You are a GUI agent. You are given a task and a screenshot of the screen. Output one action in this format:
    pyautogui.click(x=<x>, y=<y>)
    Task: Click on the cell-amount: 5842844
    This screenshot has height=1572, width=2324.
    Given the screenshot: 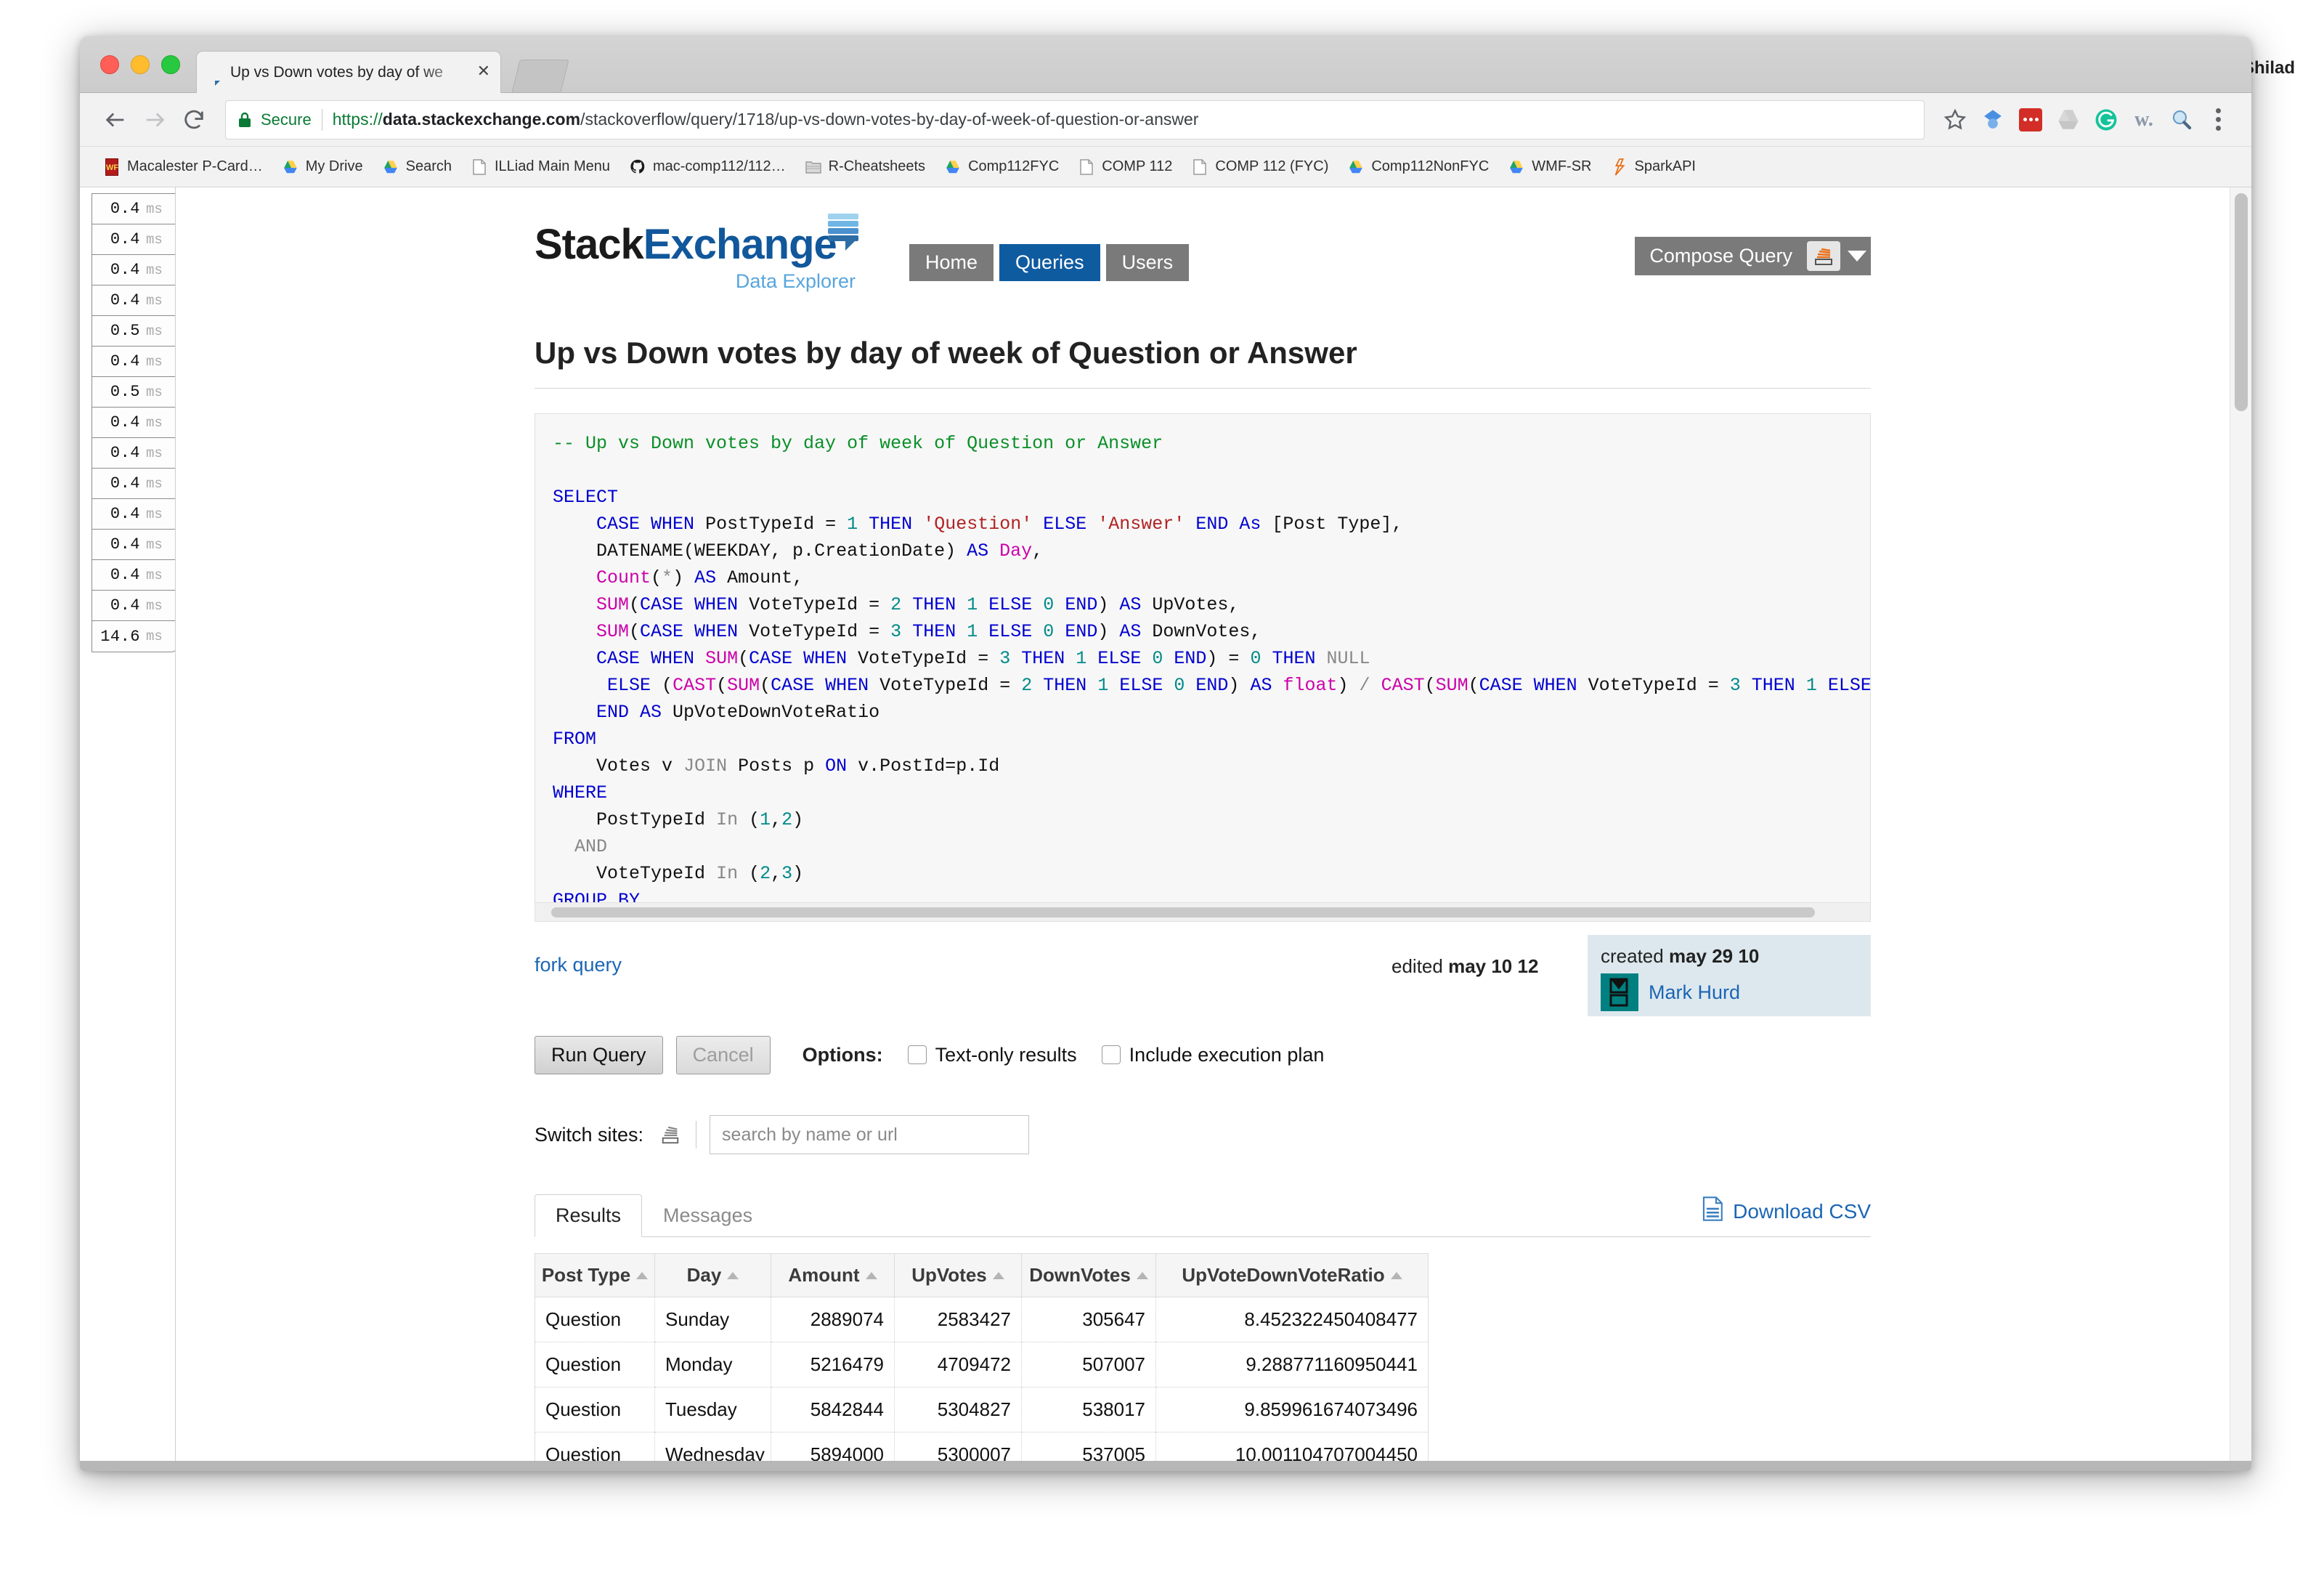 What is the action you would take?
    pyautogui.click(x=833, y=1410)
    